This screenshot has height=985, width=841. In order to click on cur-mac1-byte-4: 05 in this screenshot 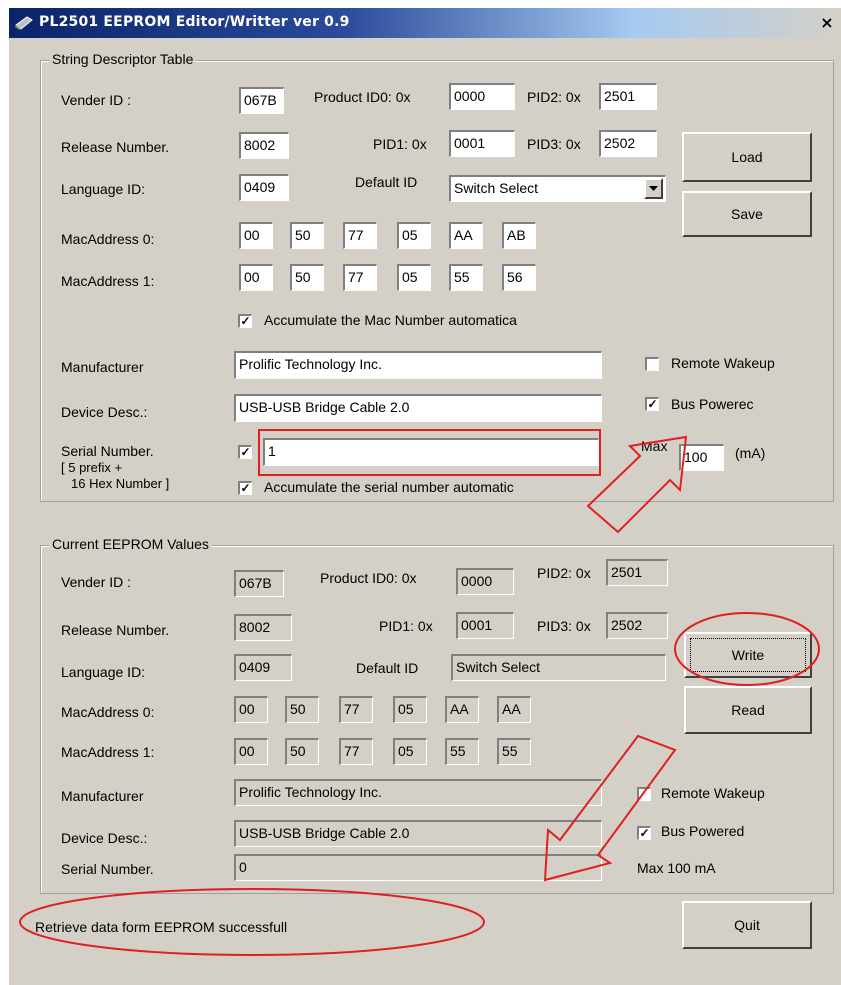, I will do `click(410, 751)`.